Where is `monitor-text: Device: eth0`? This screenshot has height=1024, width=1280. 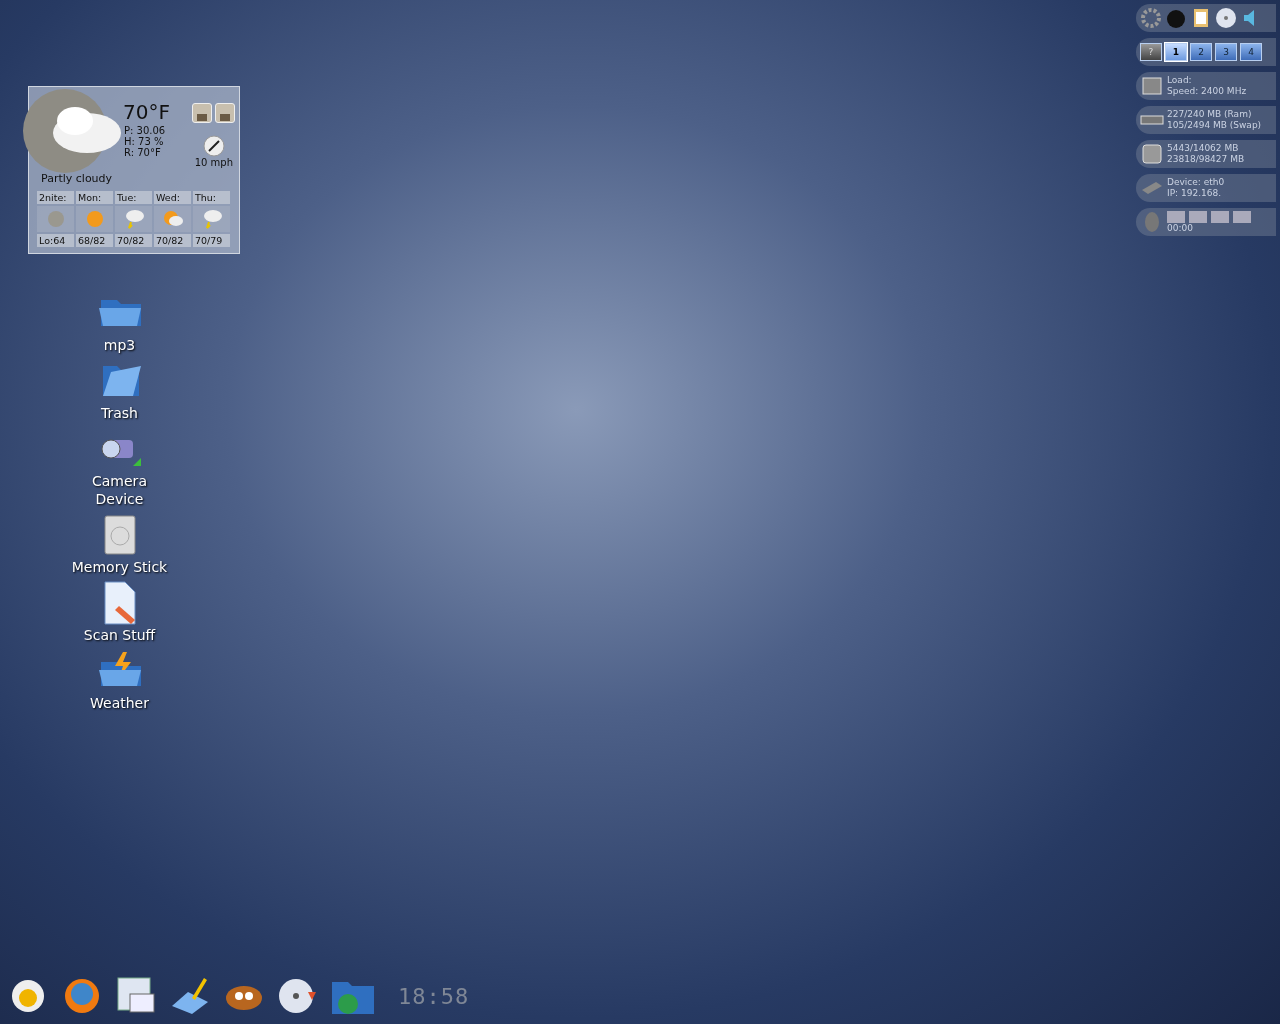
monitor-text: Device: eth0 is located at coordinates (1196, 182).